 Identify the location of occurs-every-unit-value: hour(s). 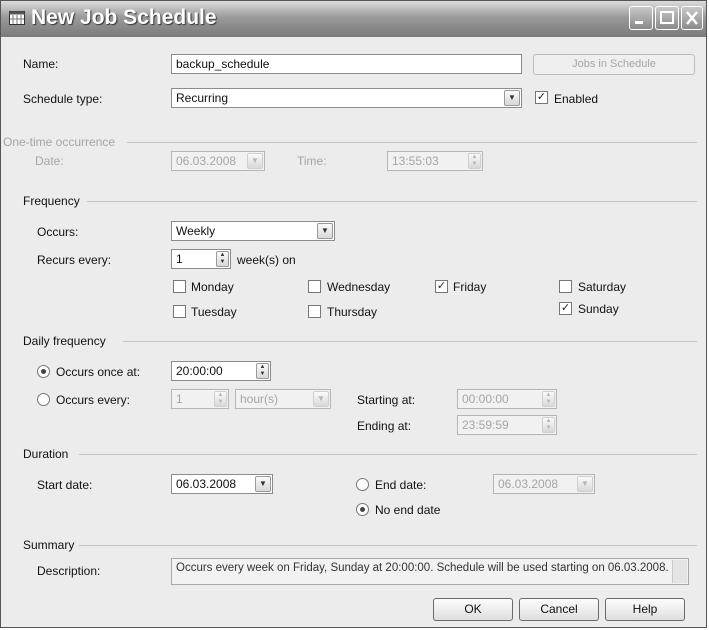
(259, 399).